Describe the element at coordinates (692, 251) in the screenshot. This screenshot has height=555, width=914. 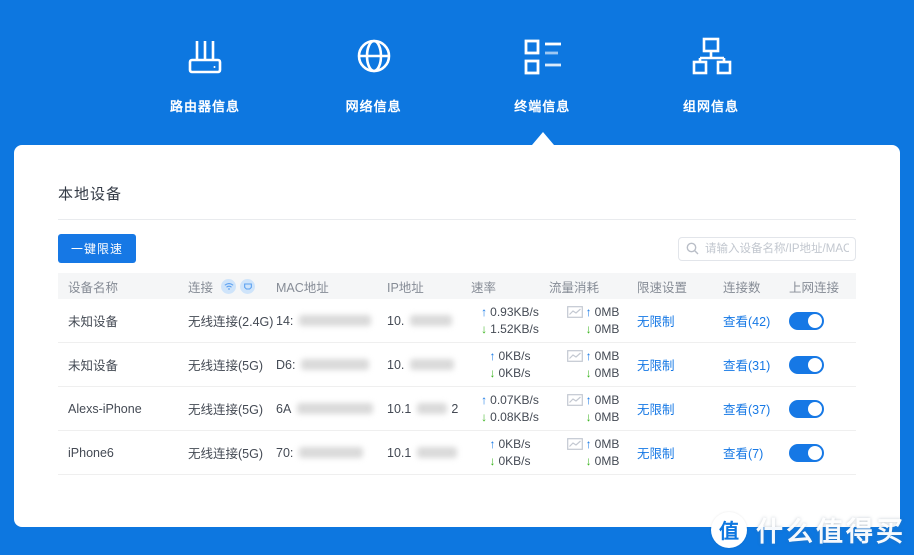
I see `search-icon` at that location.